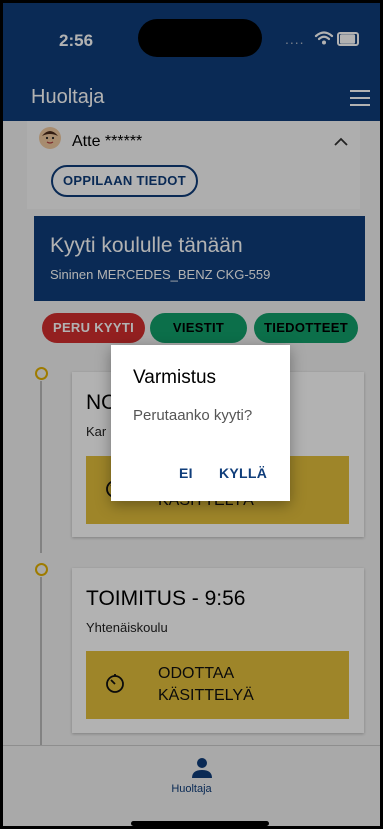 The width and height of the screenshot is (383, 829). I want to click on home-indicator, so click(200, 823).